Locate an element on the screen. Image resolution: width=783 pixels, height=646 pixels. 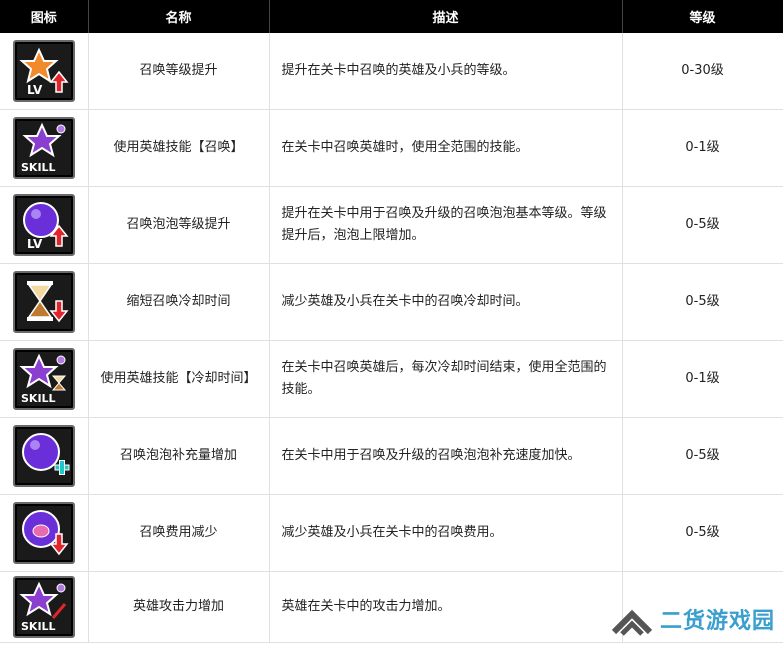
table-row: LV 召唤等级提升 提升在关卡中召唤的英雄及小兵的等级。 0-30级 is located at coordinates (391, 71).